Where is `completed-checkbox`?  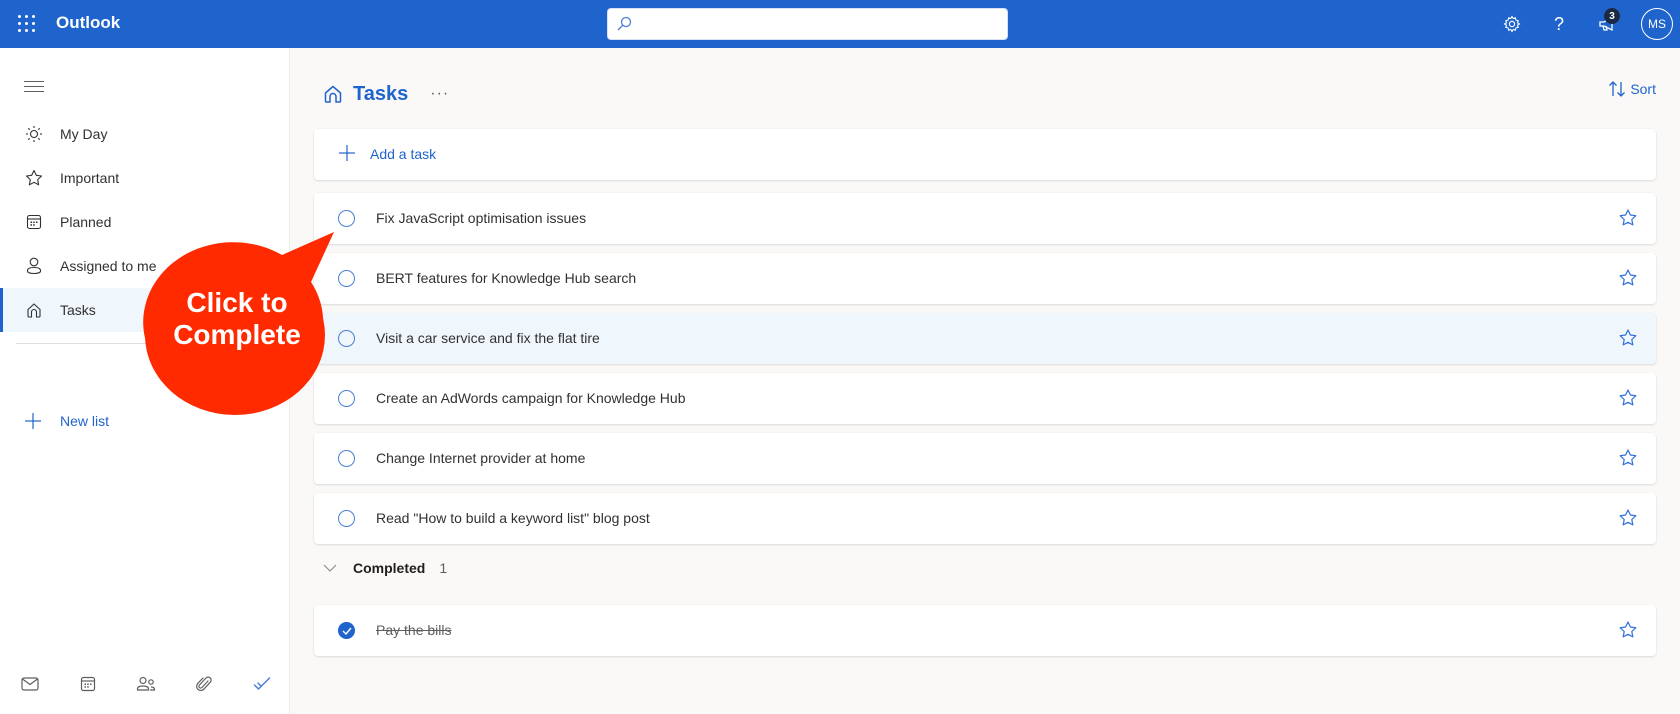
completed-checkbox is located at coordinates (346, 630).